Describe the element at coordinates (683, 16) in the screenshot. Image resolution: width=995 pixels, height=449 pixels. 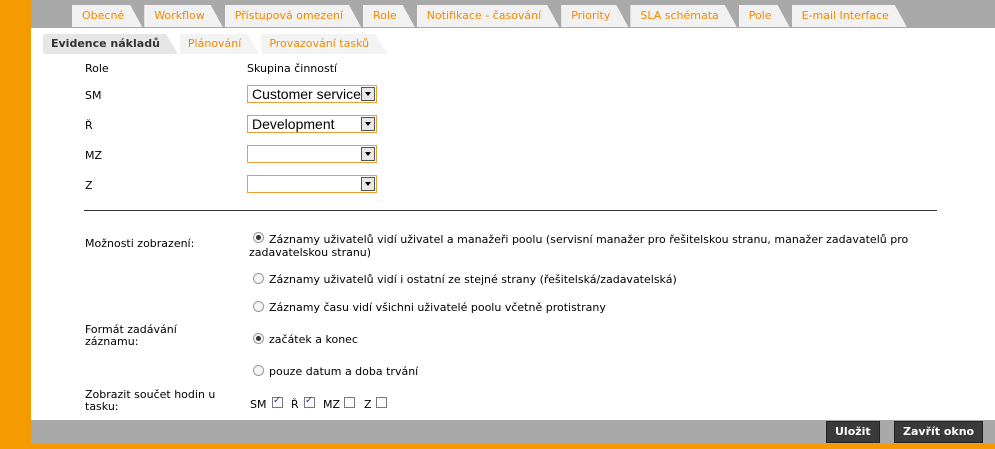
I see `tab-sla-schemata: SLA schémata` at that location.